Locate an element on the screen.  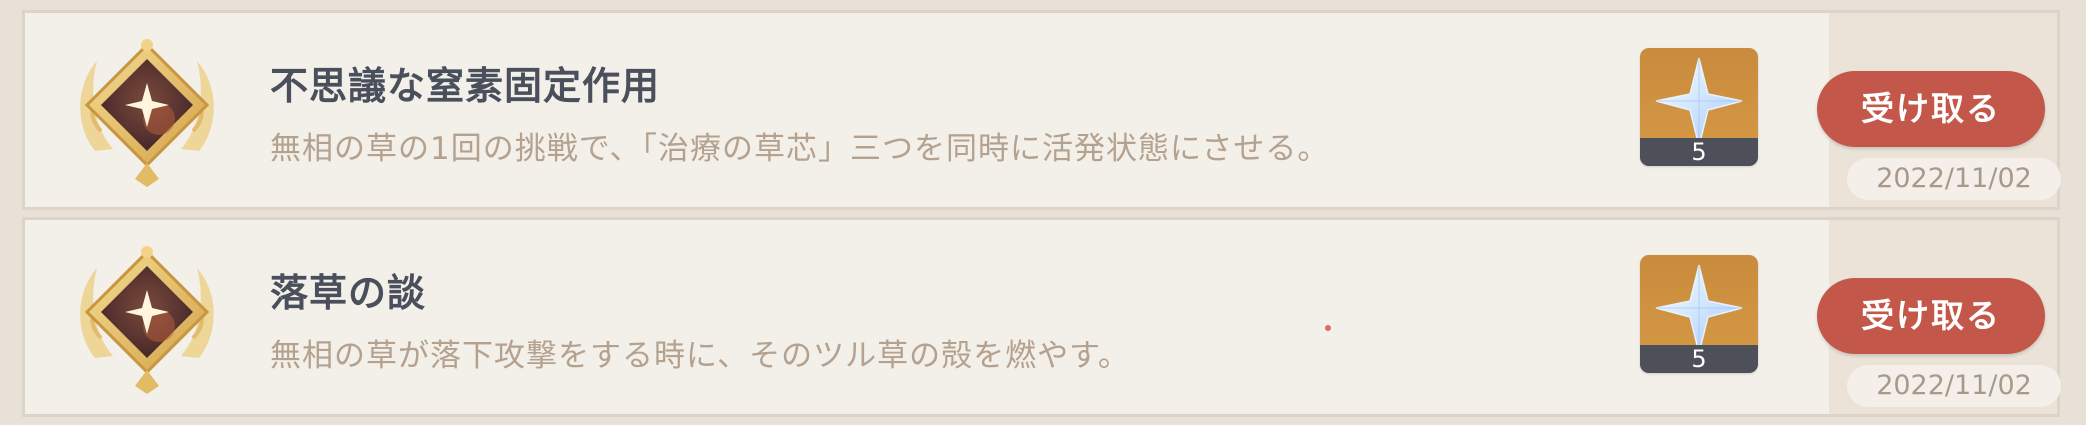
decorative-dot is located at coordinates (1328, 328).